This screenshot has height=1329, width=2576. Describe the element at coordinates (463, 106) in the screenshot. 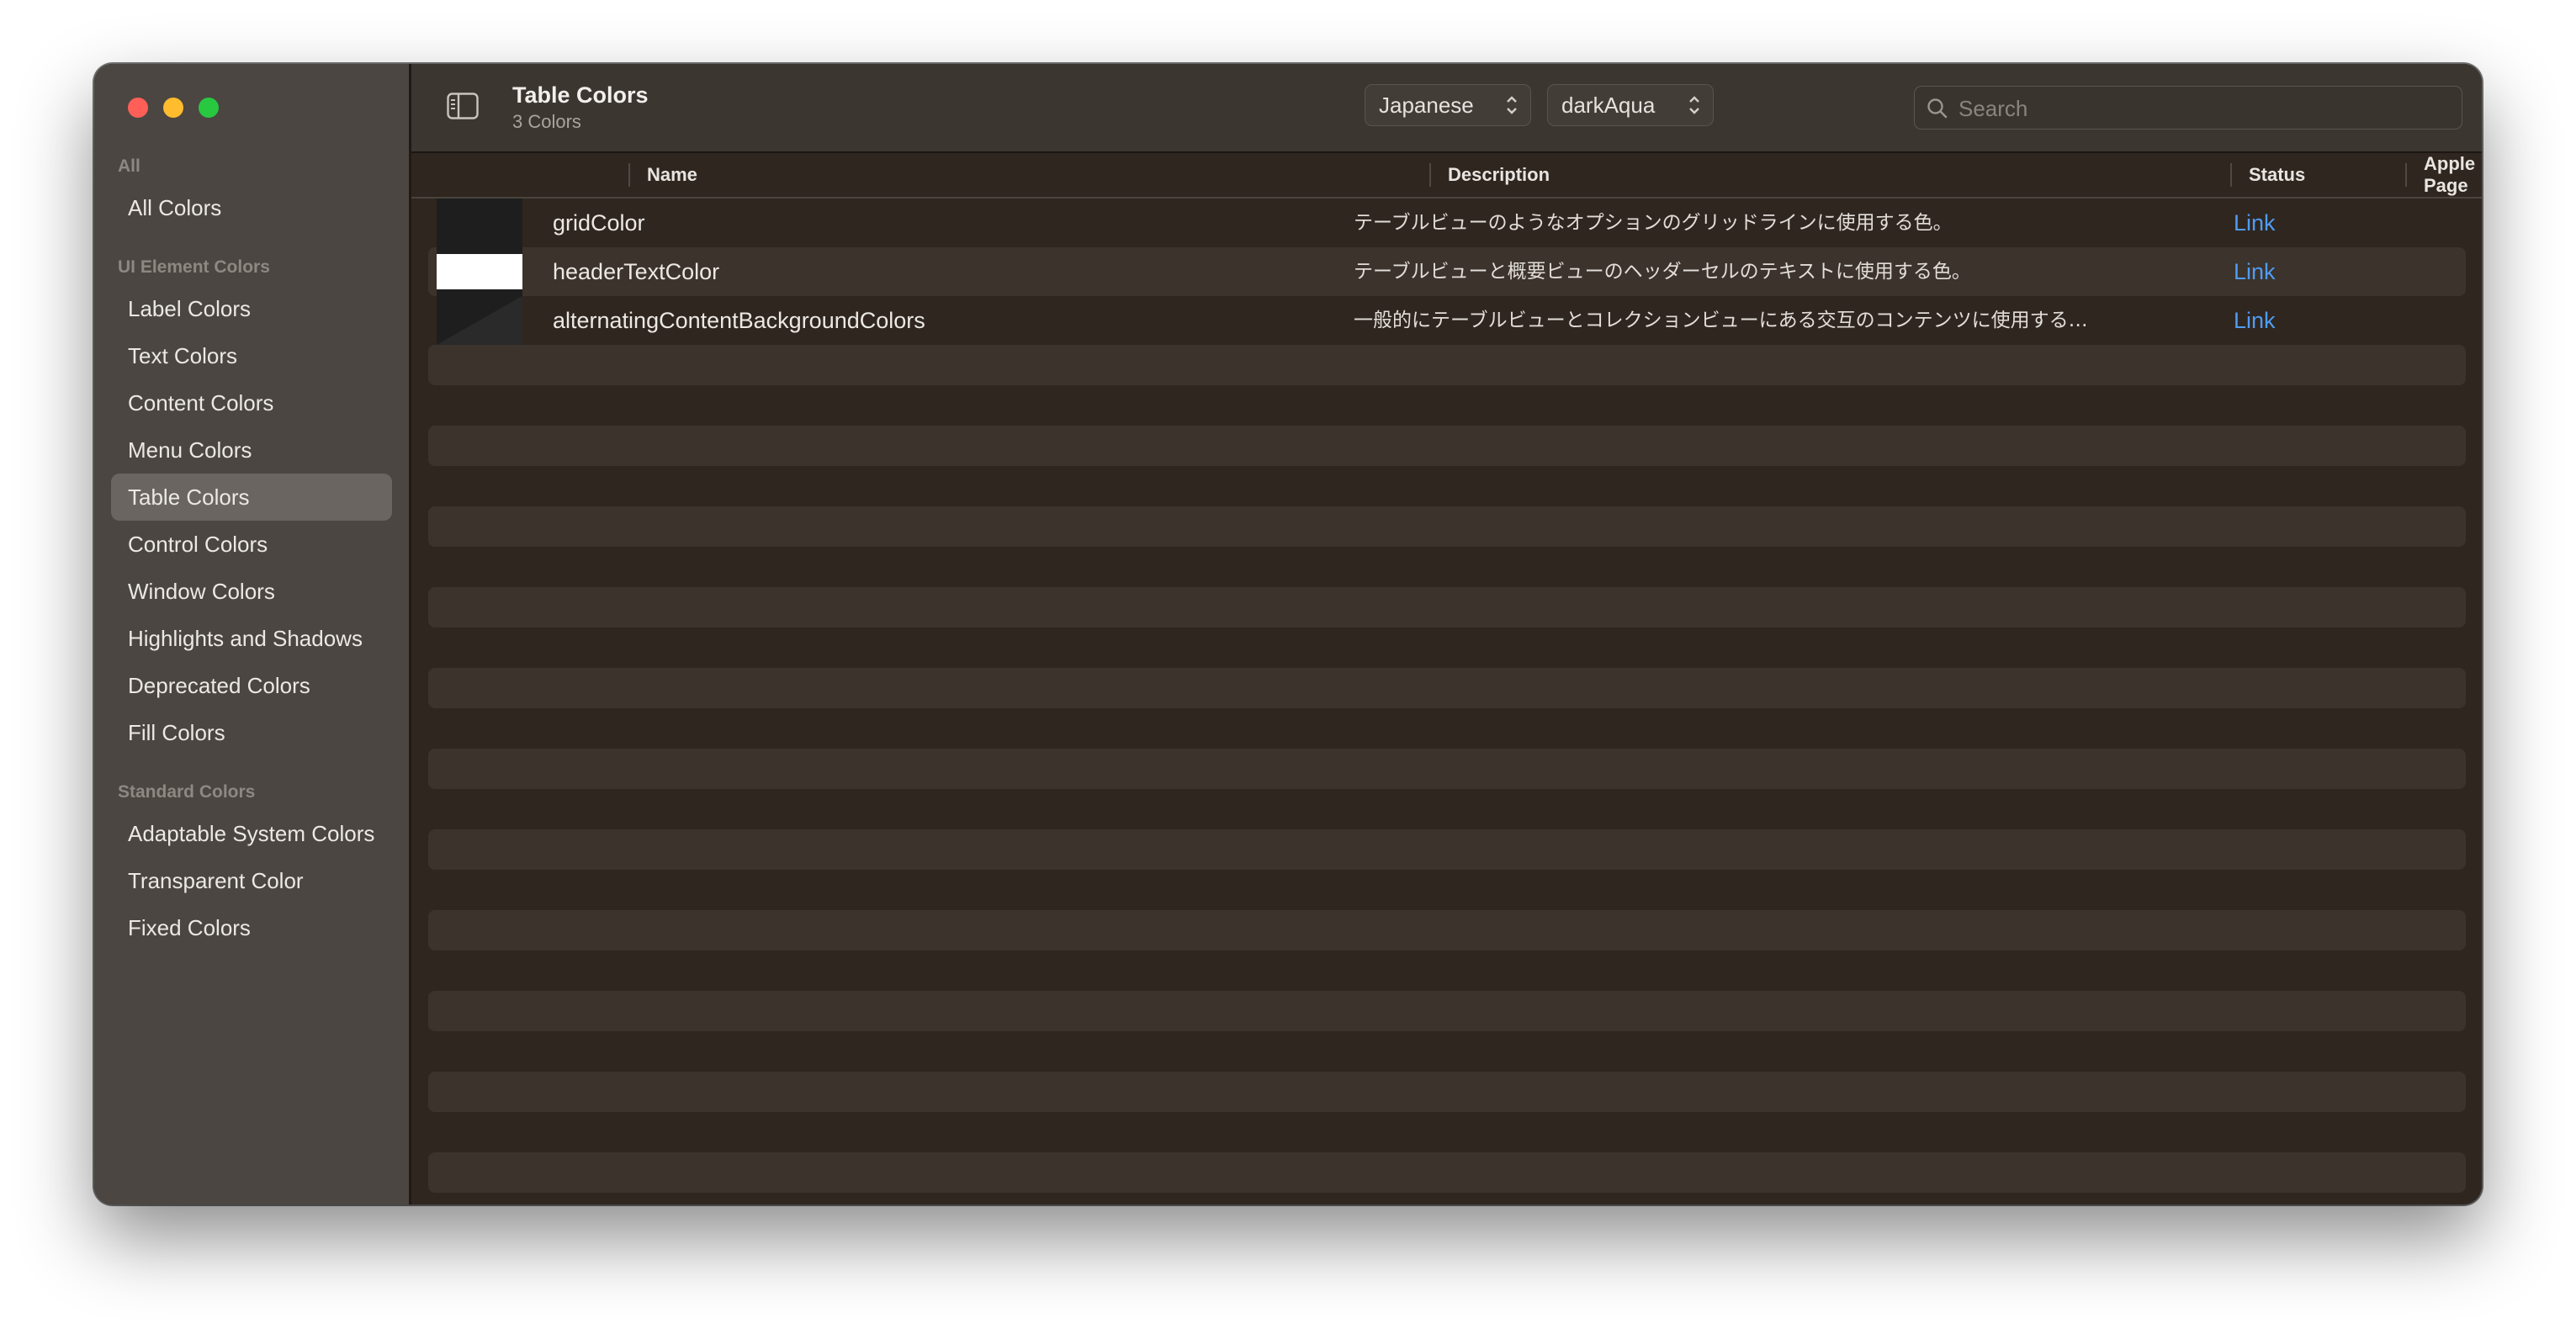

I see `sidebar-toggle-icon` at that location.